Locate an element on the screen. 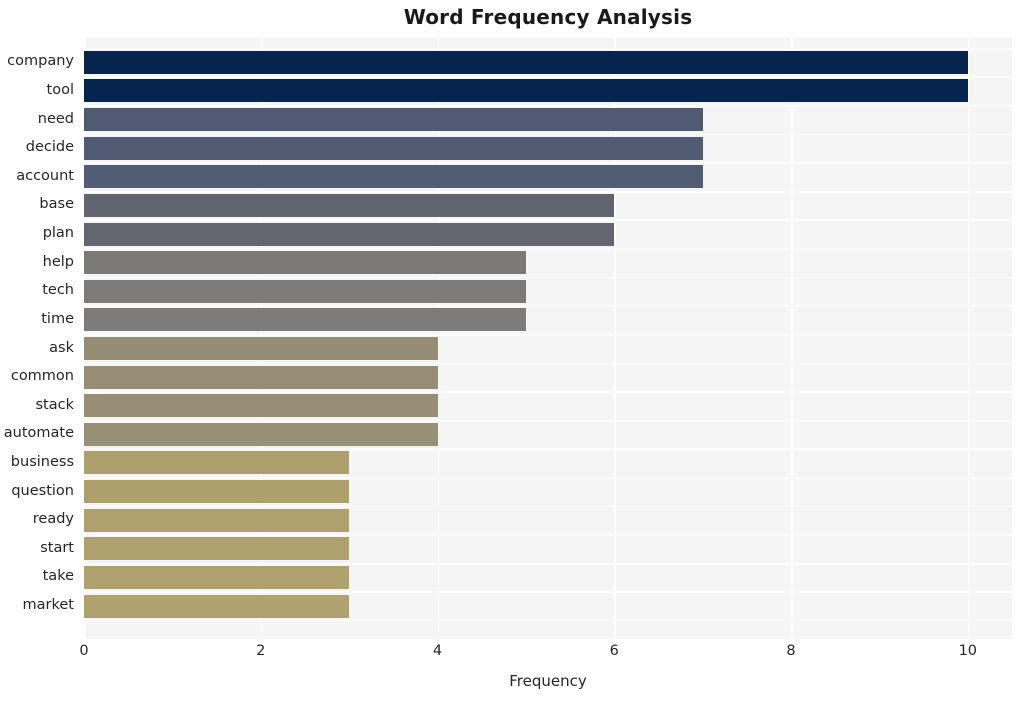 The image size is (1024, 701). y-axis-tick-label: ask is located at coordinates (61, 347).